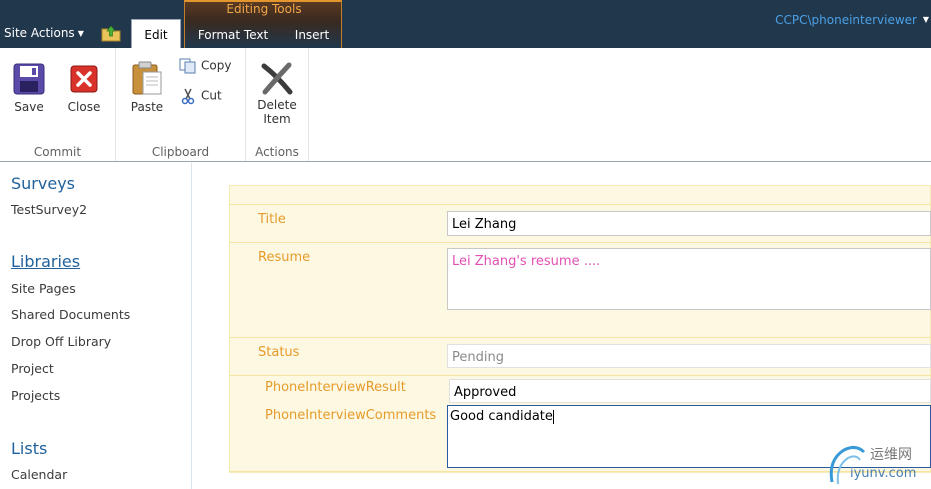 The image size is (931, 489). Describe the element at coordinates (39, 474) in the screenshot. I see `nav-item-calendar: Calendar` at that location.